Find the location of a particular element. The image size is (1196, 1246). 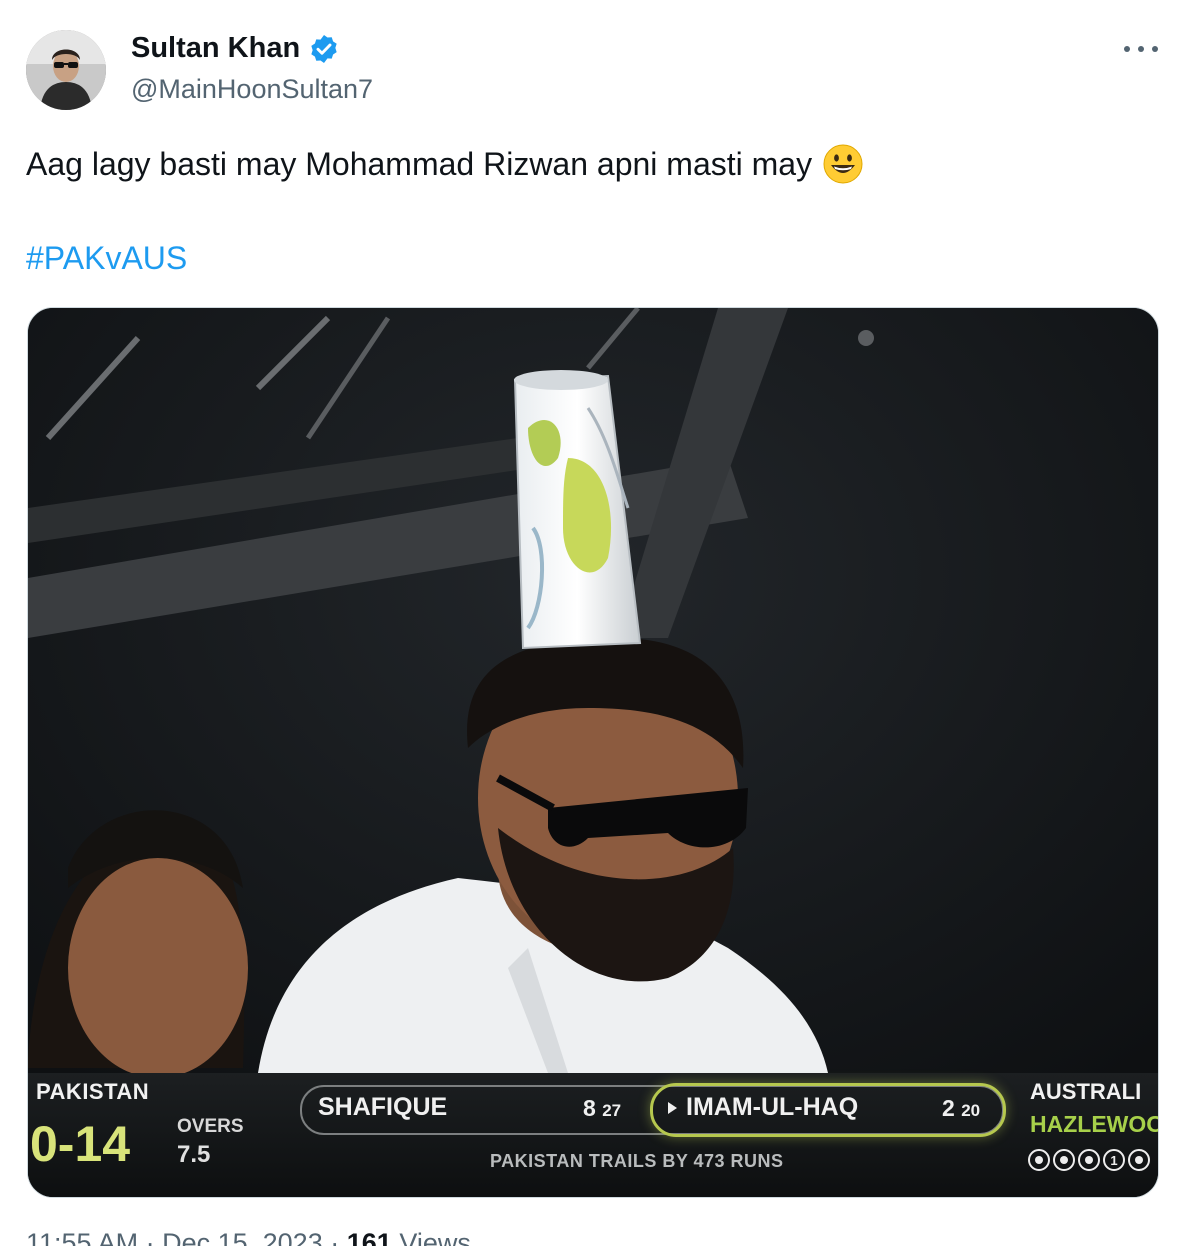

batter2-name: IMAM-UL-HAQ is located at coordinates (772, 1107).